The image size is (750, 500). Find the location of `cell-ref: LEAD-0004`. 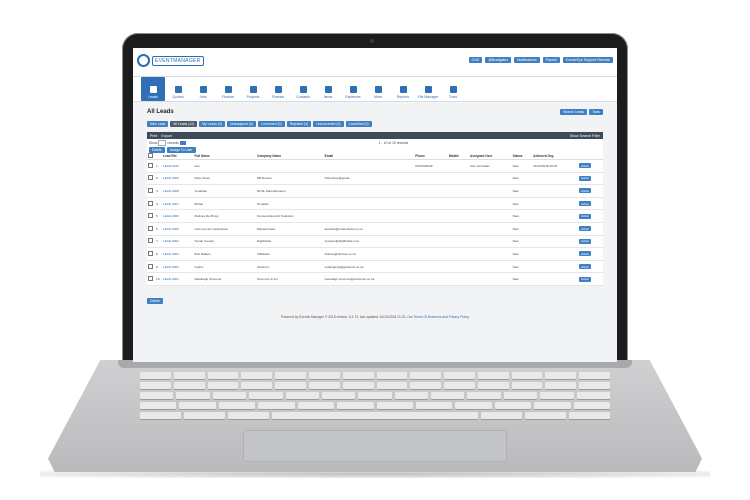

cell-ref: LEAD-0004 is located at coordinates (178, 242).